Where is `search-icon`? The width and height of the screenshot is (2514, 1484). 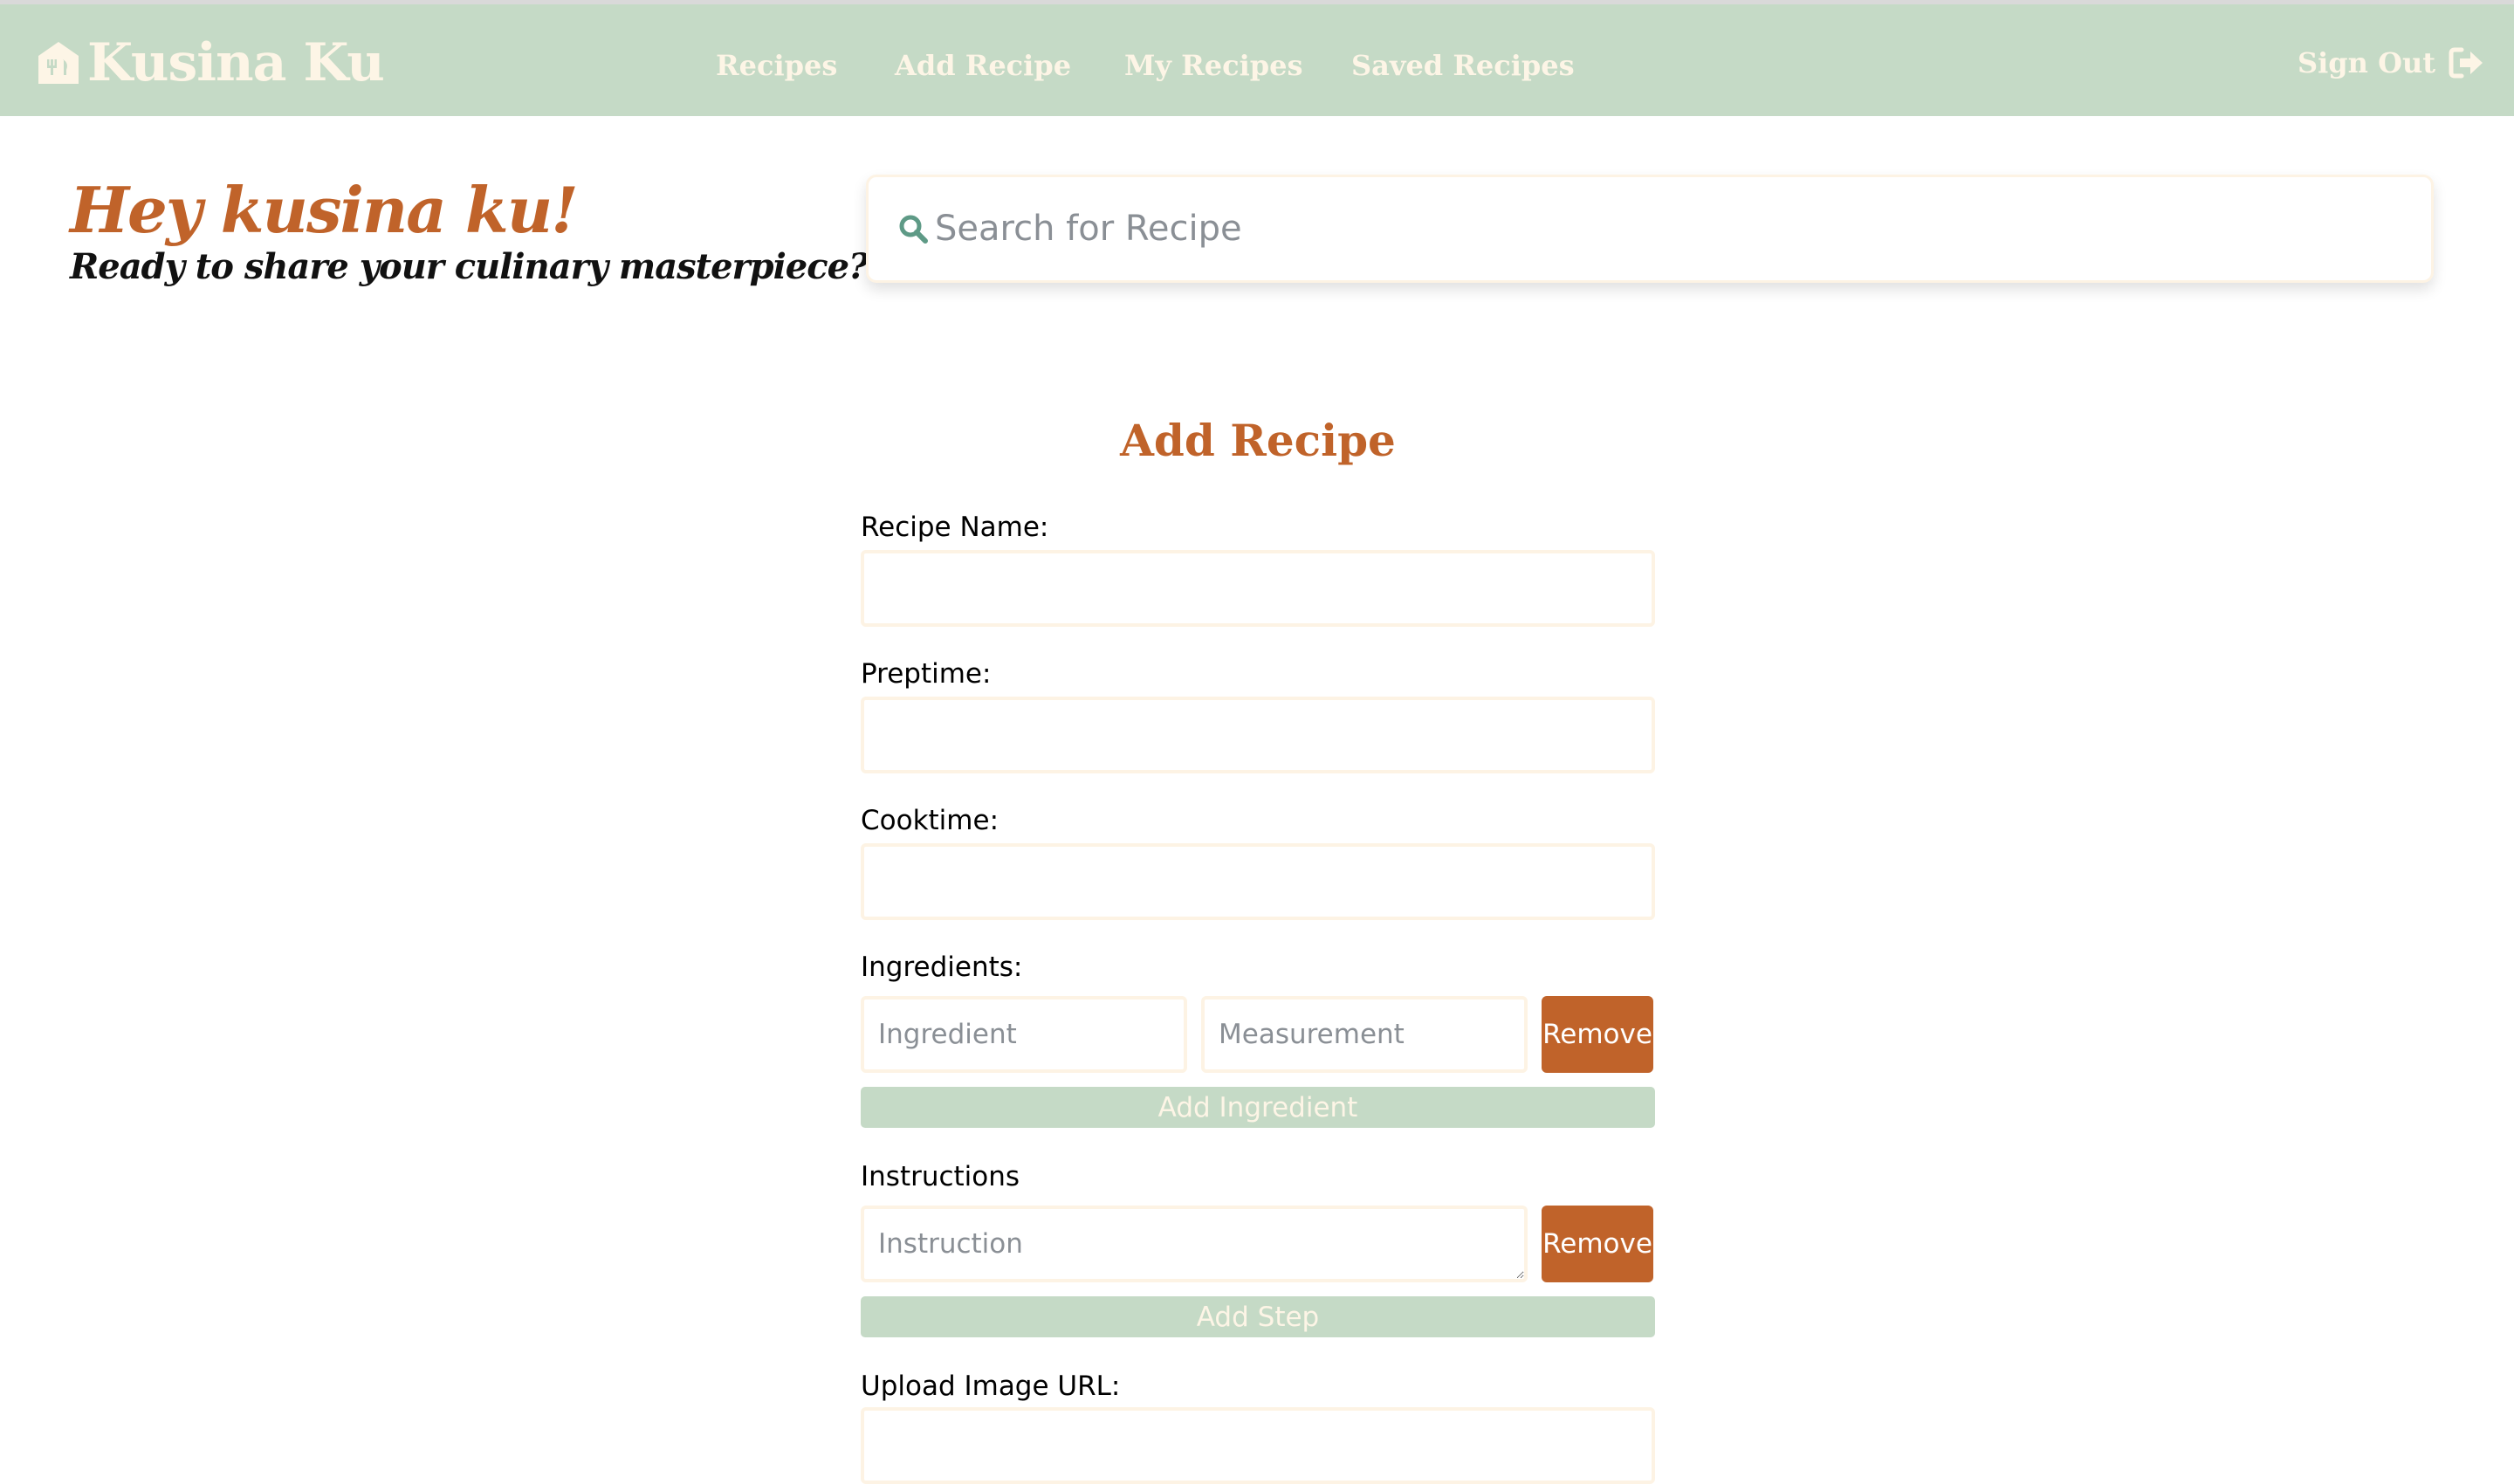 search-icon is located at coordinates (913, 230).